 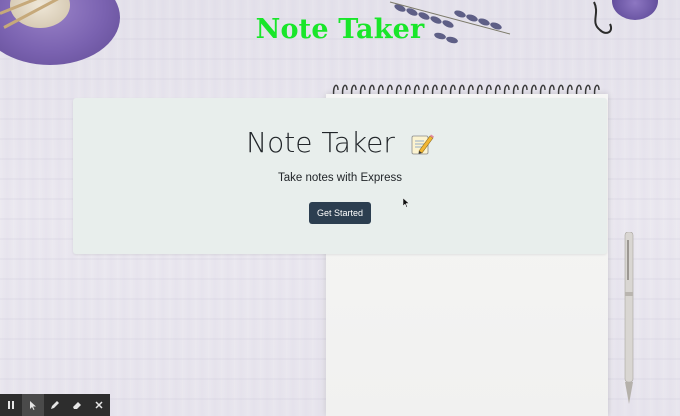 What do you see at coordinates (340, 213) in the screenshot?
I see `get-started-button: Get Started` at bounding box center [340, 213].